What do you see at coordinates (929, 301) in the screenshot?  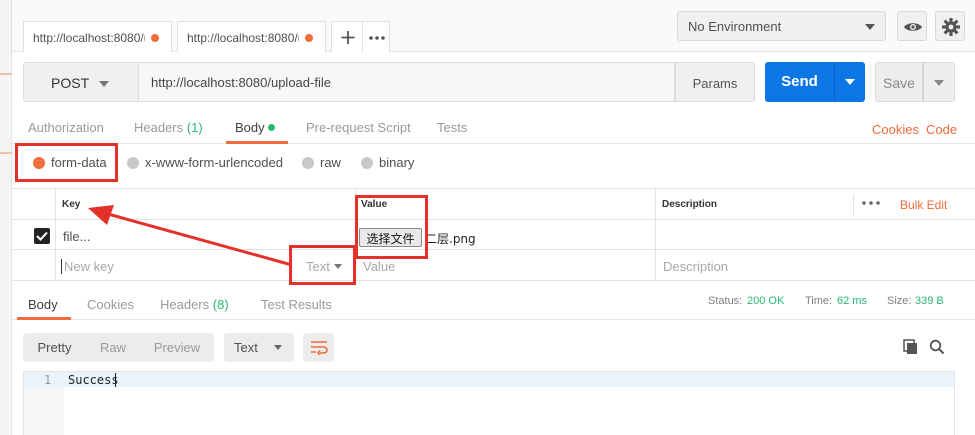 I see `size-value: 339 B` at bounding box center [929, 301].